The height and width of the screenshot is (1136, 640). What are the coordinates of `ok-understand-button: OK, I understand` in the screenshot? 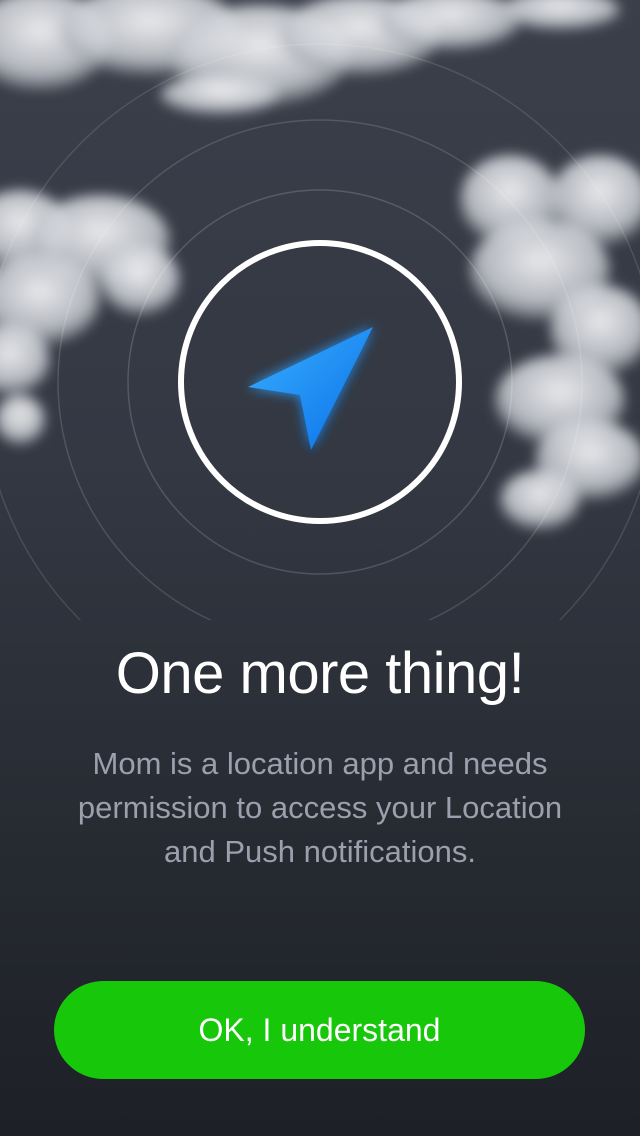 It's located at (319, 1030).